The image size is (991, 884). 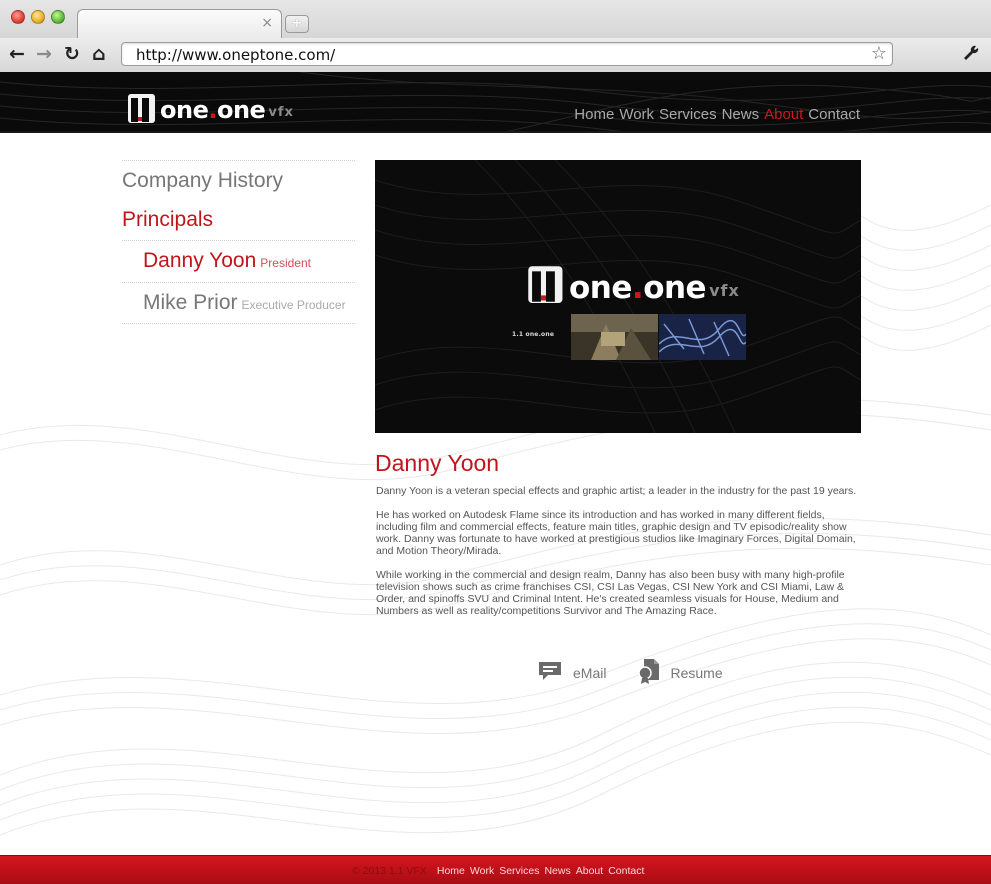 What do you see at coordinates (741, 115) in the screenshot?
I see `nav-news: News` at bounding box center [741, 115].